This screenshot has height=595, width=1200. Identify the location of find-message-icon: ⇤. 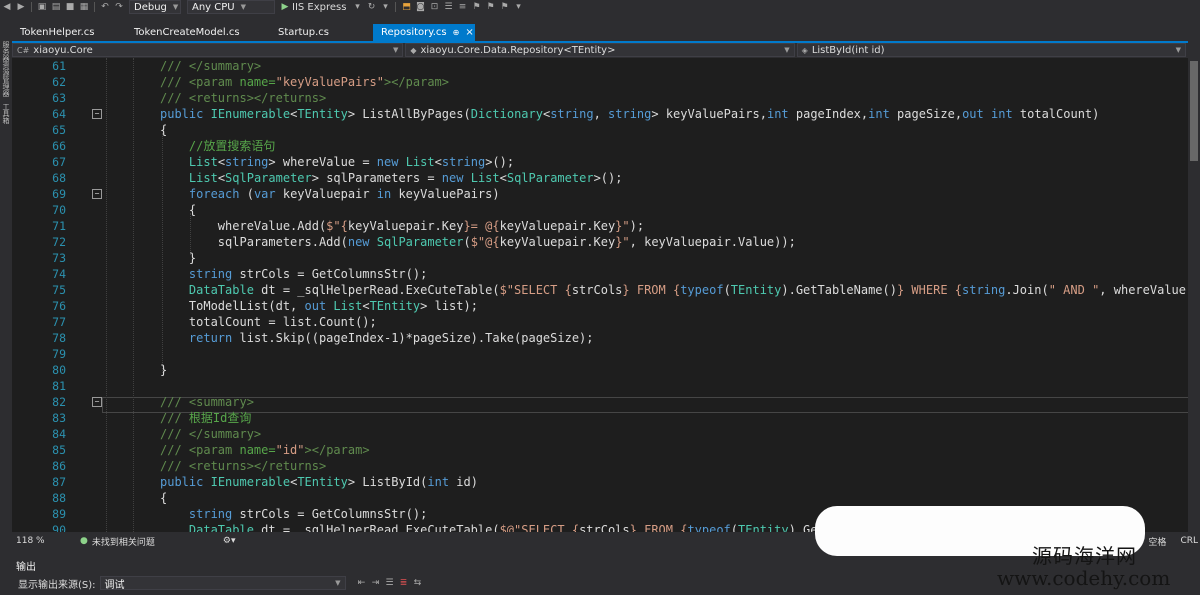
(362, 583).